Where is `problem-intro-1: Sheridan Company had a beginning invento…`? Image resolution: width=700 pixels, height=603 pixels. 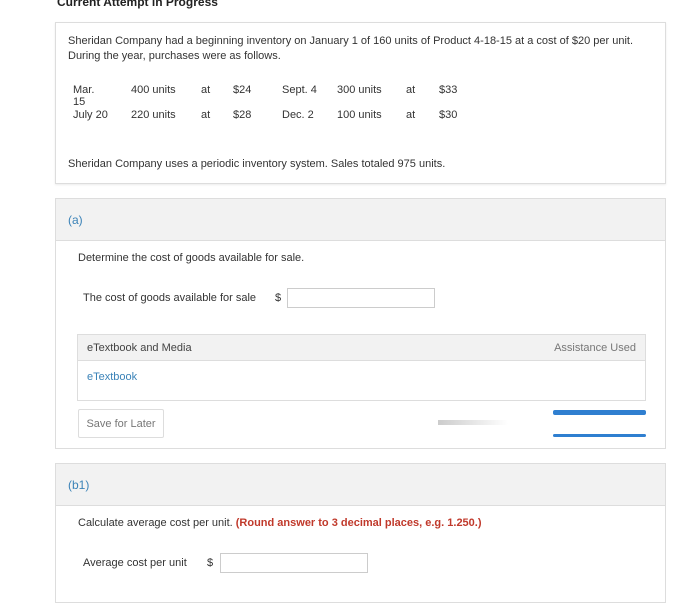
problem-intro-1: Sheridan Company had a beginning invento… is located at coordinates (351, 41).